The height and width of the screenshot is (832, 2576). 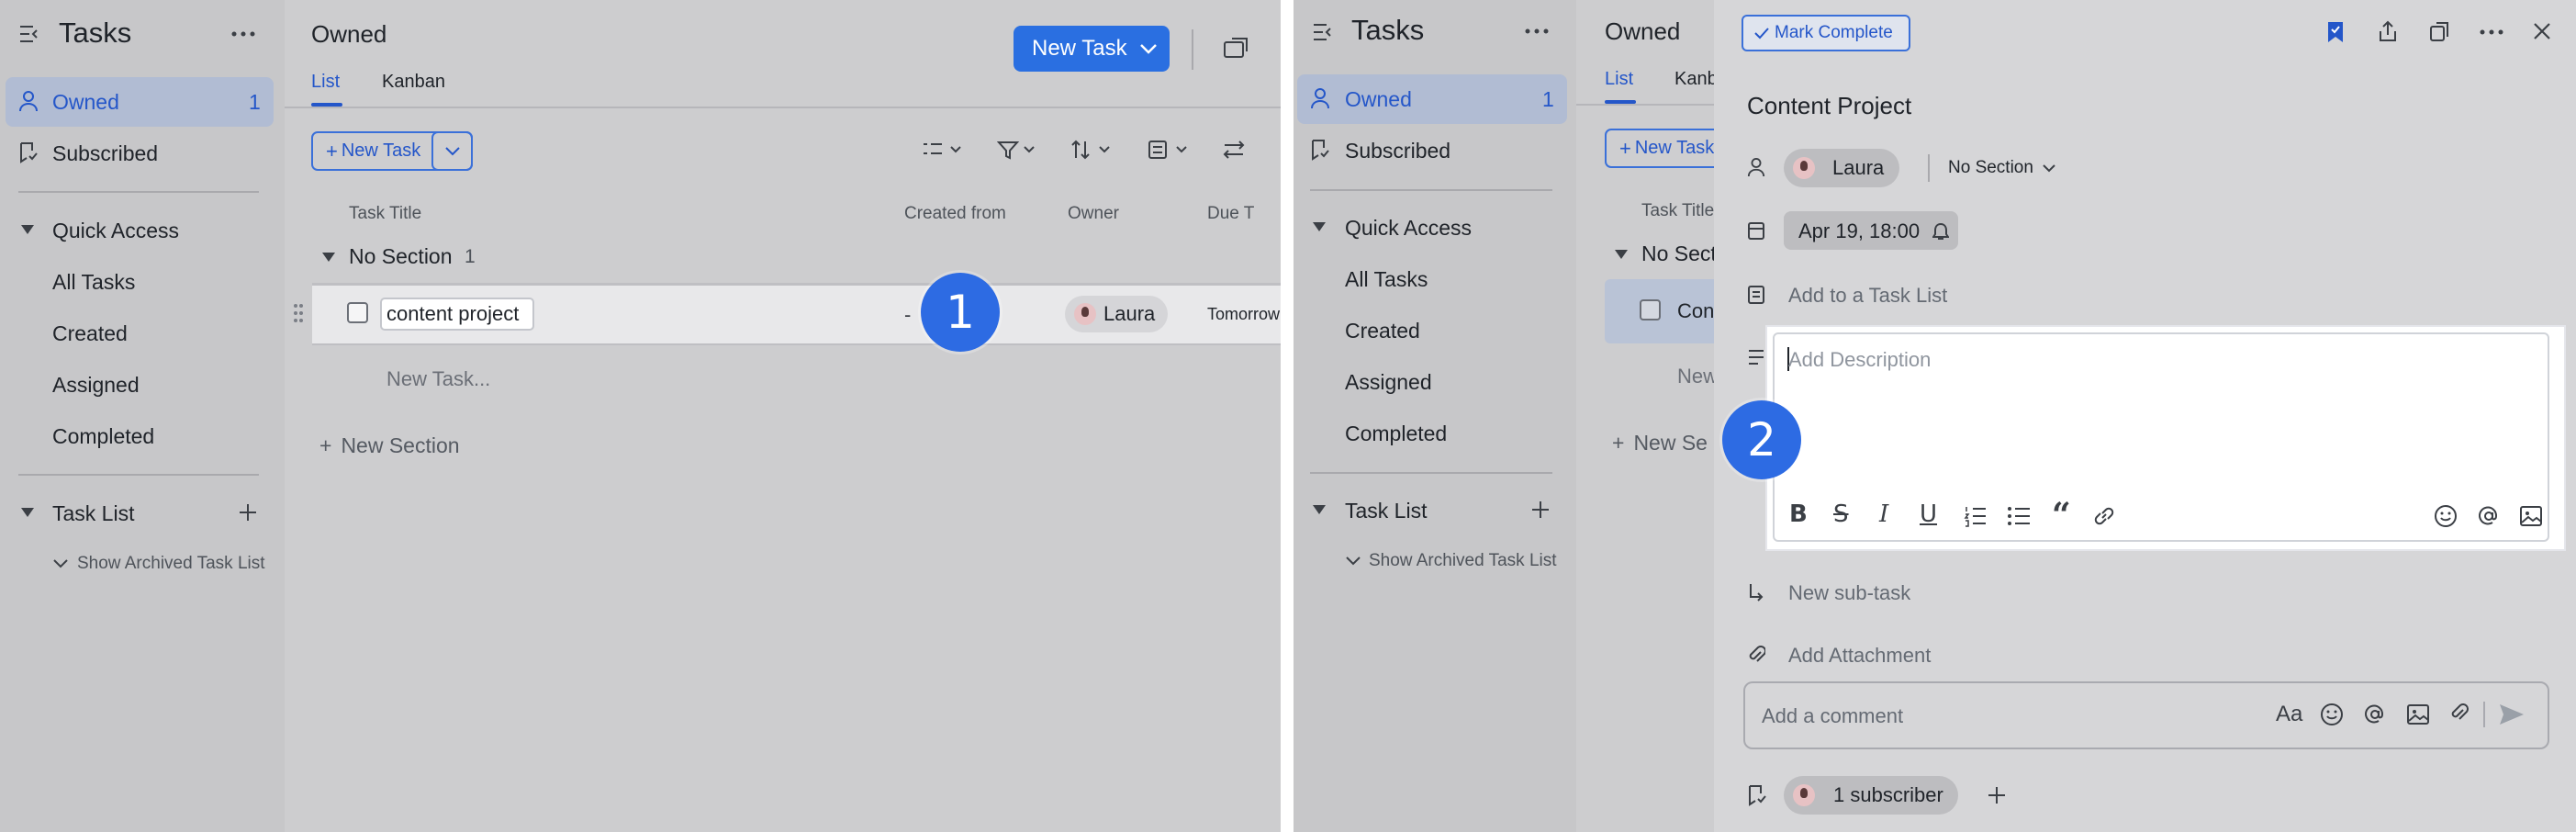 I want to click on settings-sliders-icon, so click(x=1234, y=150).